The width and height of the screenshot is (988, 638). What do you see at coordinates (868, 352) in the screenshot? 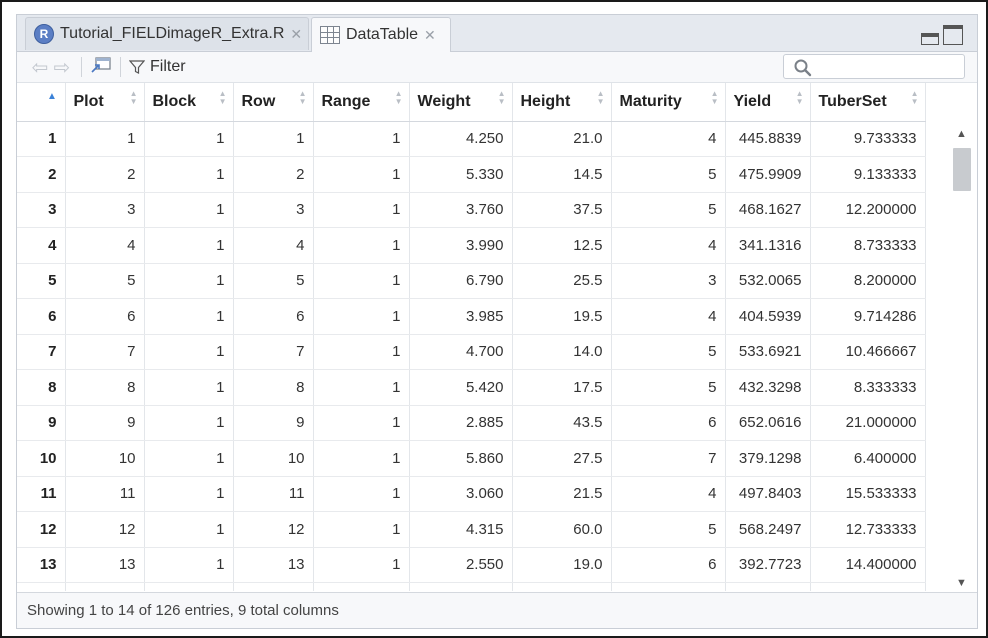
I see `table-cell: 10.466667` at bounding box center [868, 352].